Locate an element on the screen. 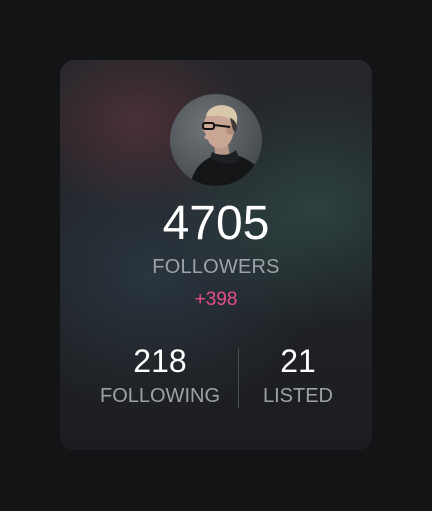 This screenshot has width=432, height=511. followers-delta: +398 is located at coordinates (216, 299).